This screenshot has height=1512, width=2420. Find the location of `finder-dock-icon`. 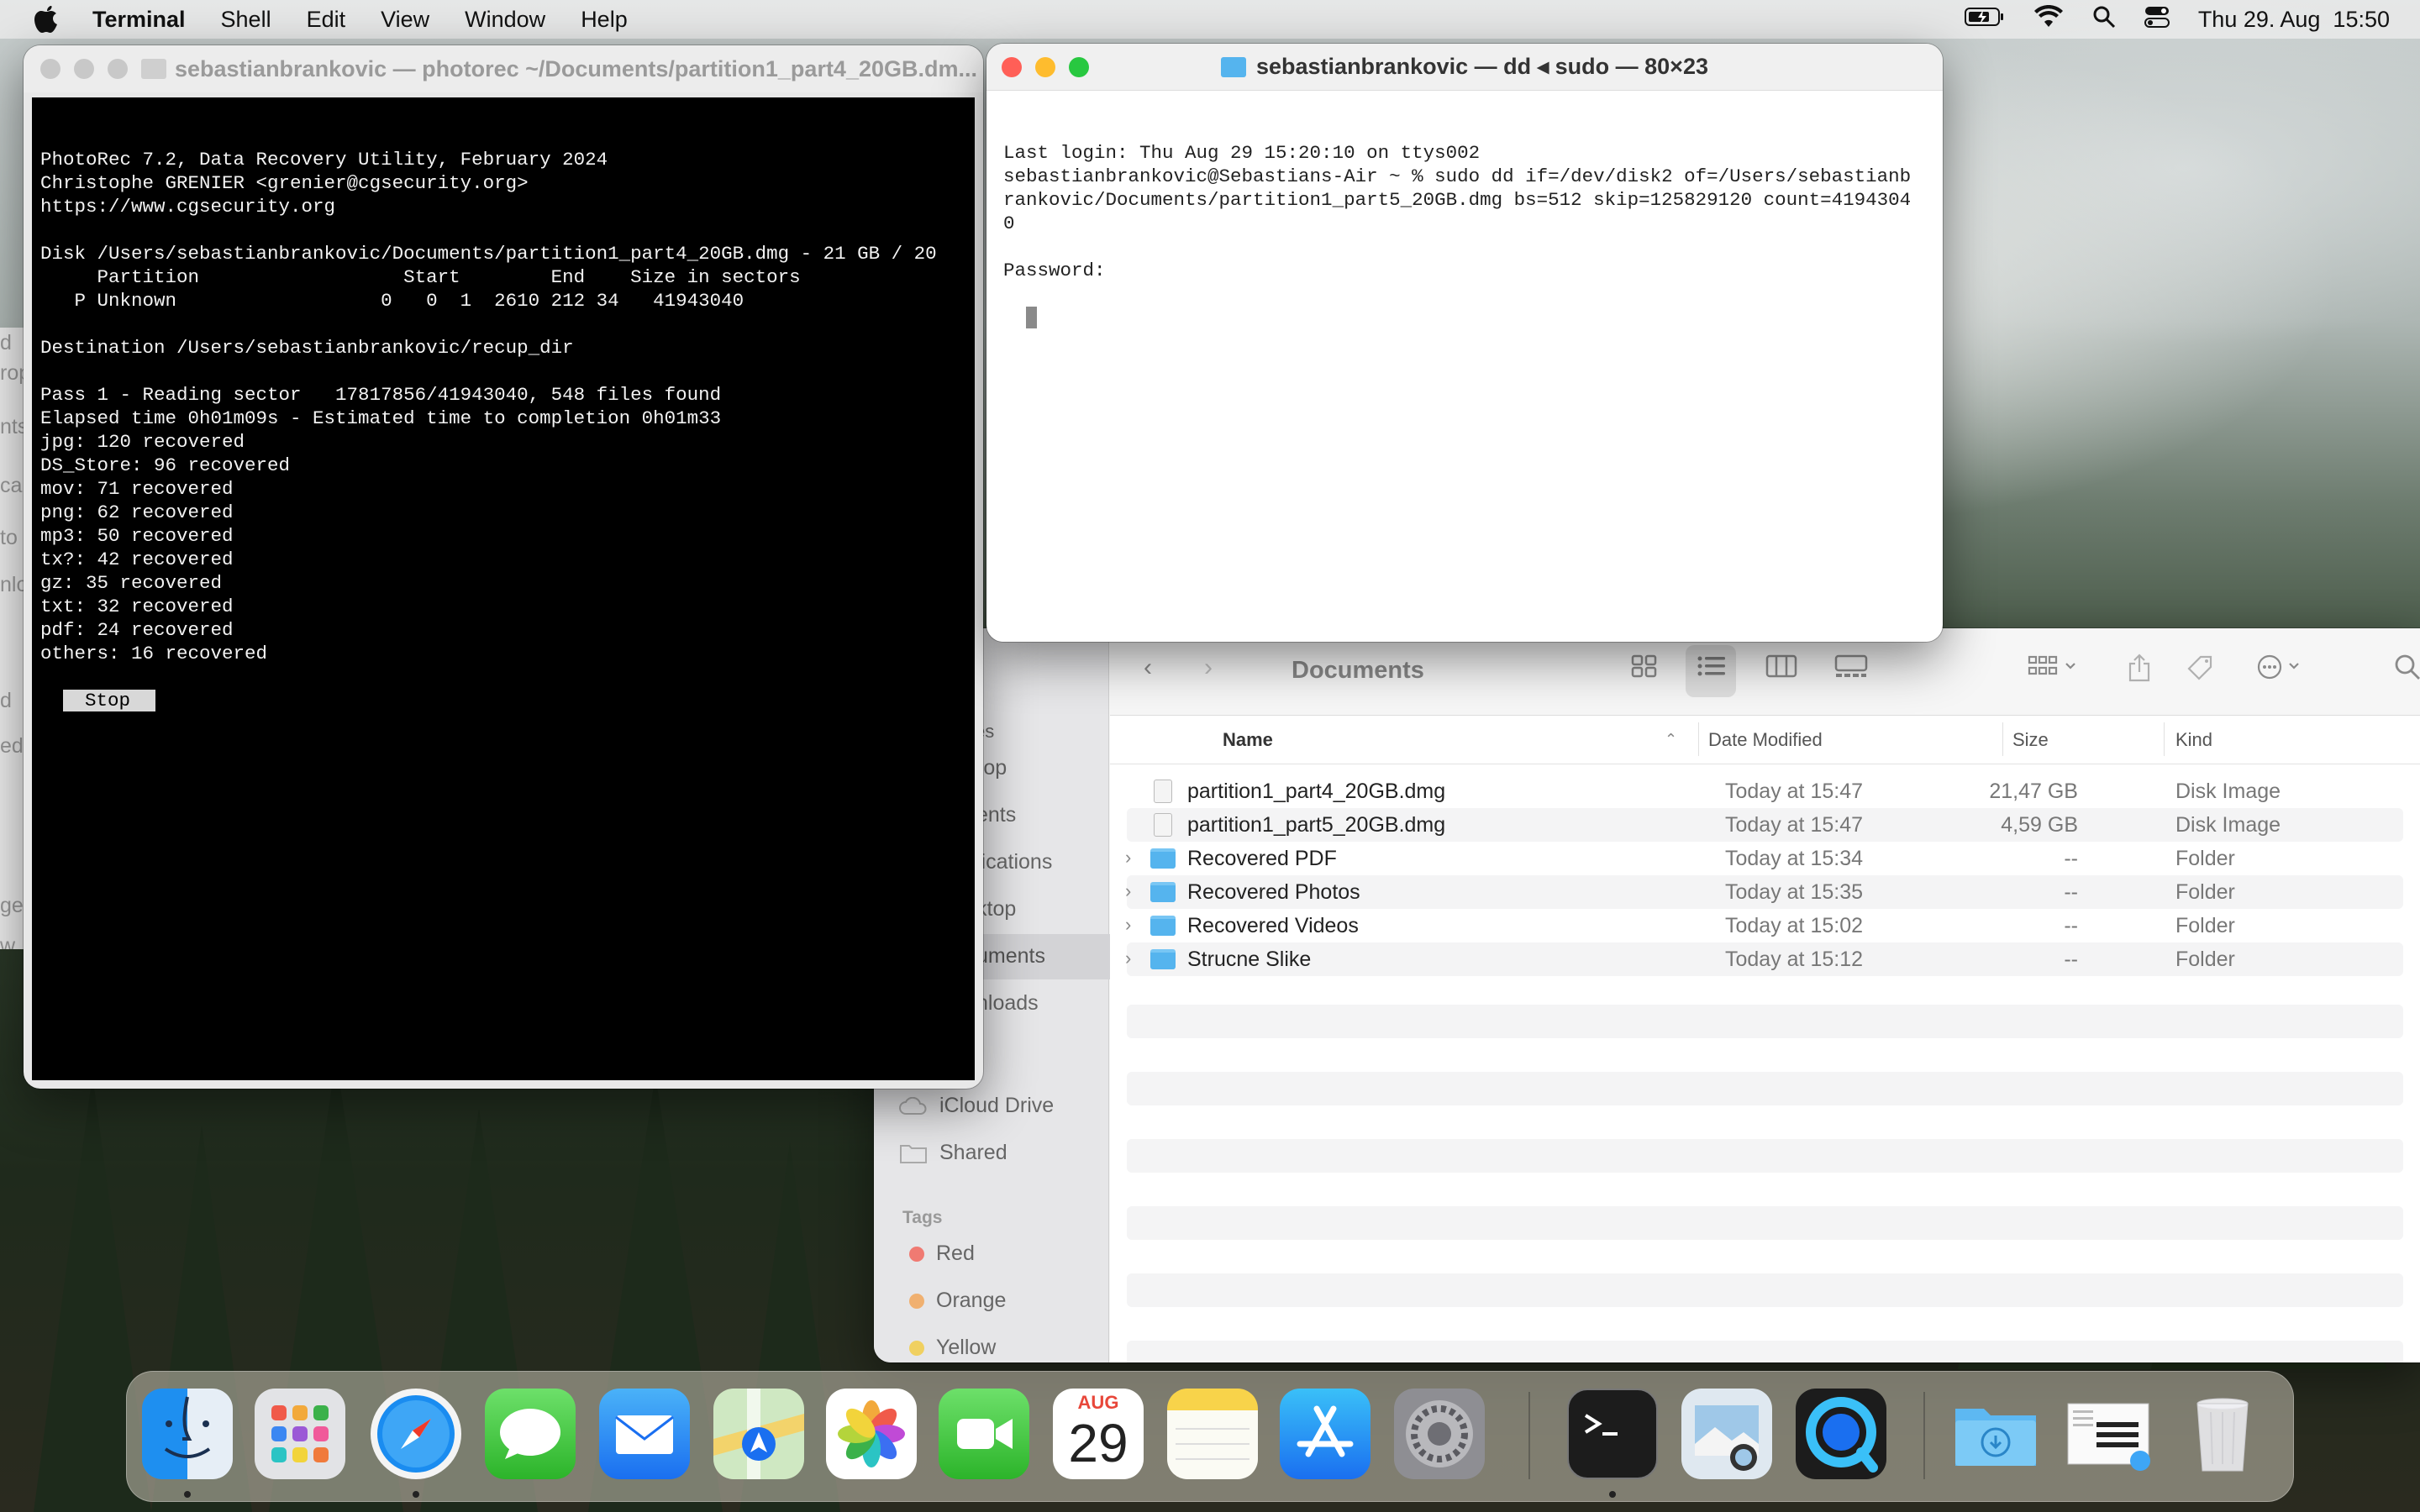

finder-dock-icon is located at coordinates (187, 1434).